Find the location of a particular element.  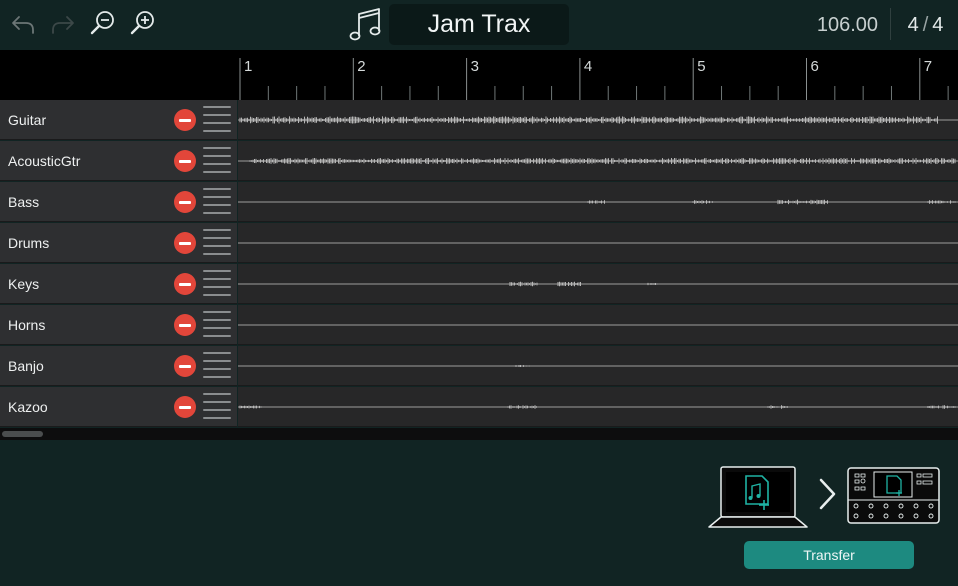

track-name: AcousticGtr is located at coordinates (44, 161).